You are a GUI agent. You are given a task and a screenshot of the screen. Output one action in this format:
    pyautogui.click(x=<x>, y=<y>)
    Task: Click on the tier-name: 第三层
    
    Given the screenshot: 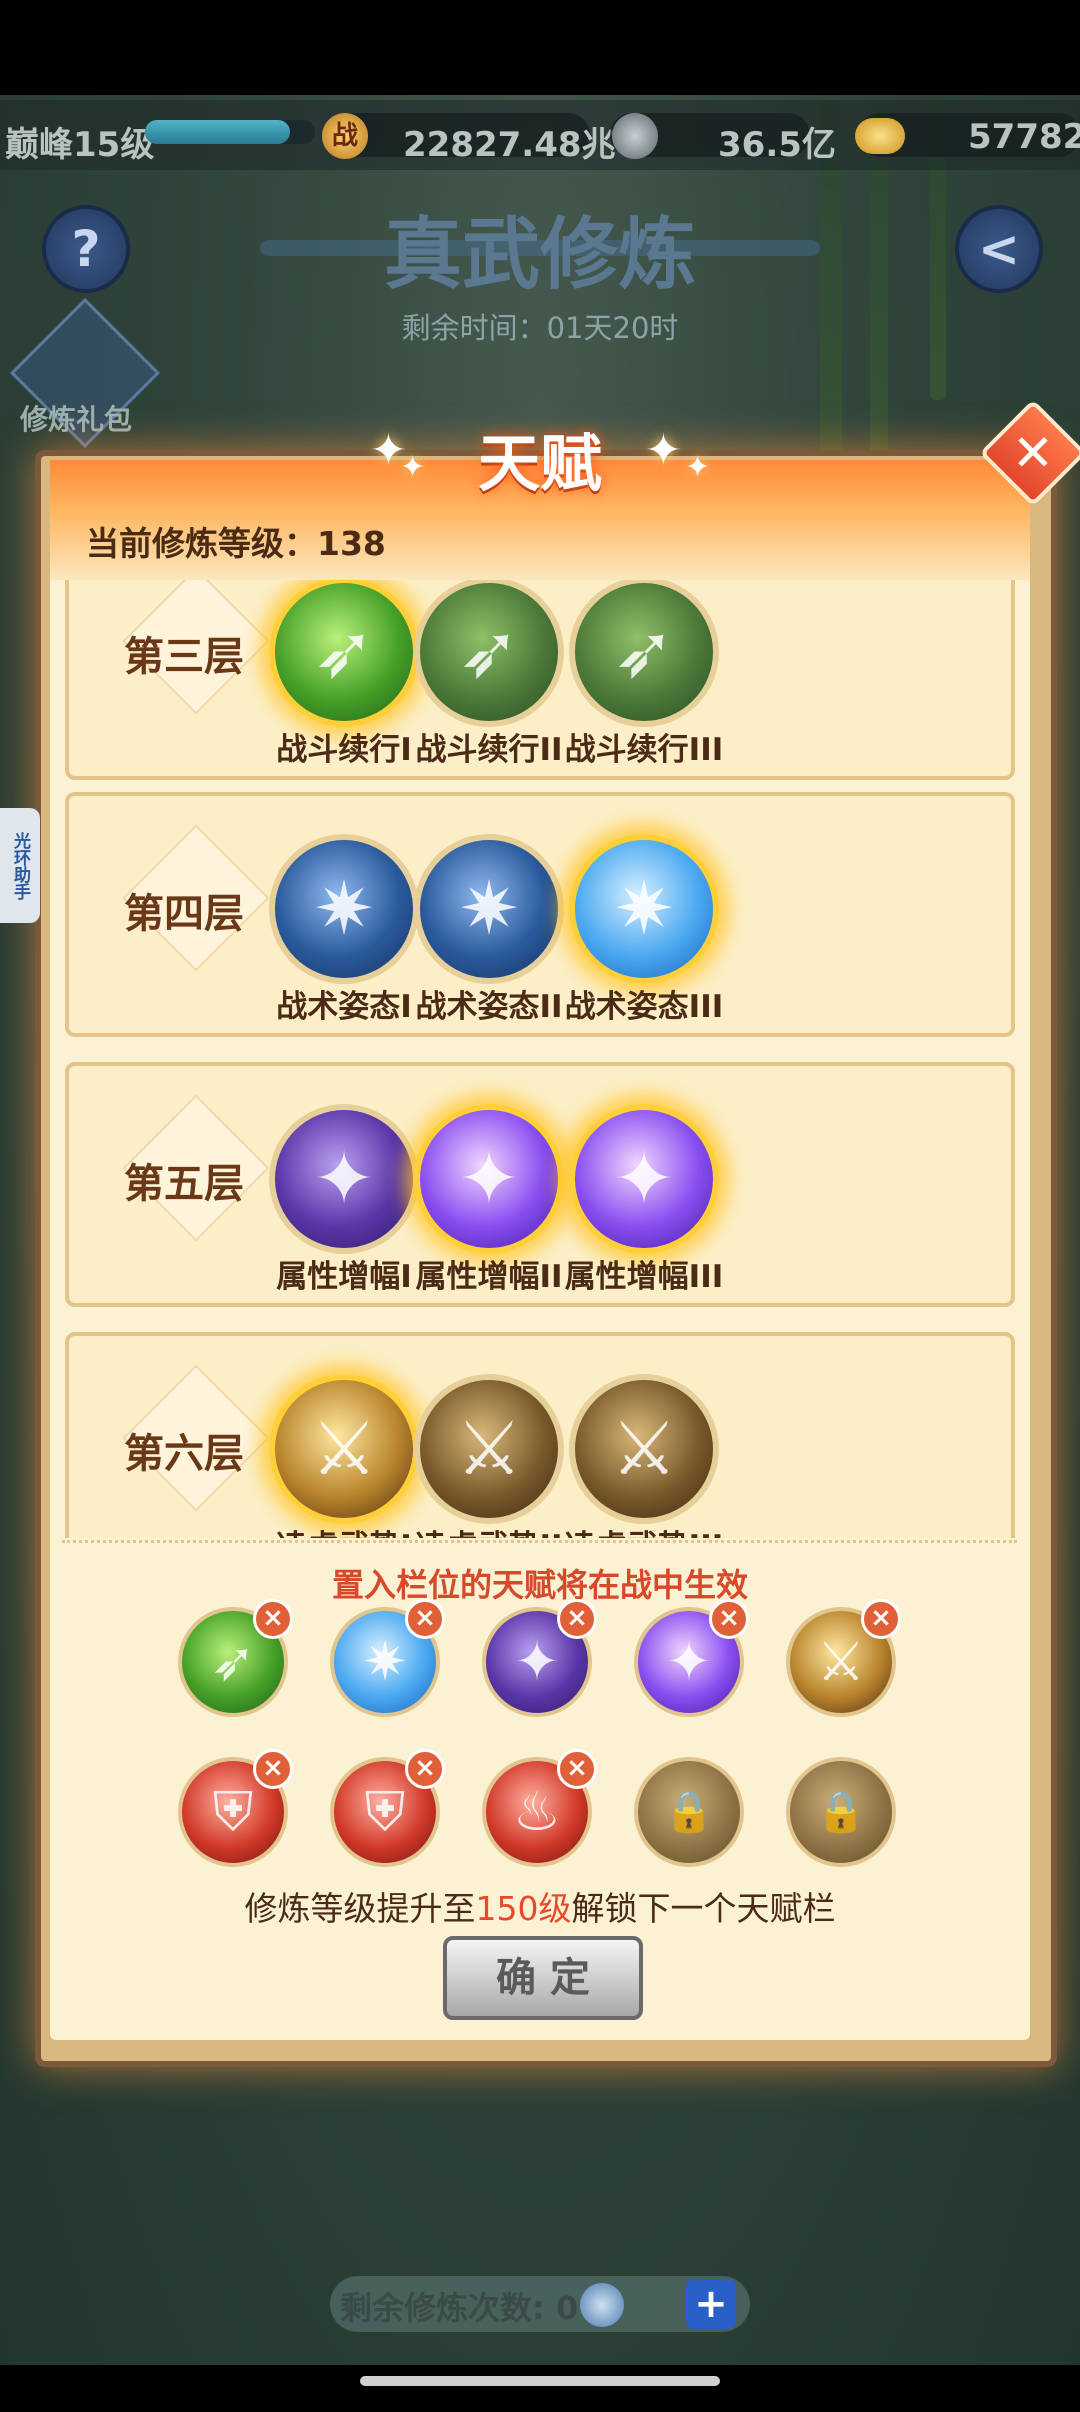 What is the action you would take?
    pyautogui.click(x=184, y=657)
    